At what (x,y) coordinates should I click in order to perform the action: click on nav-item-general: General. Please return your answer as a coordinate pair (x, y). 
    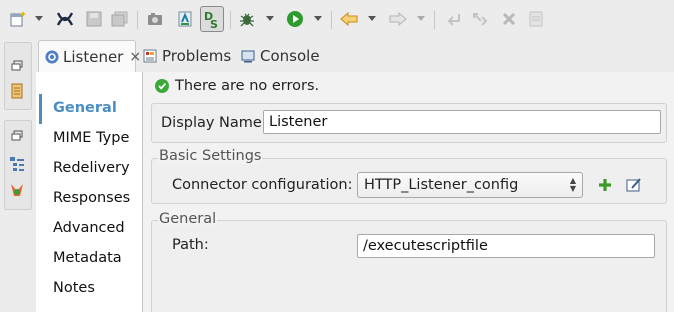
    Looking at the image, I should click on (85, 108).